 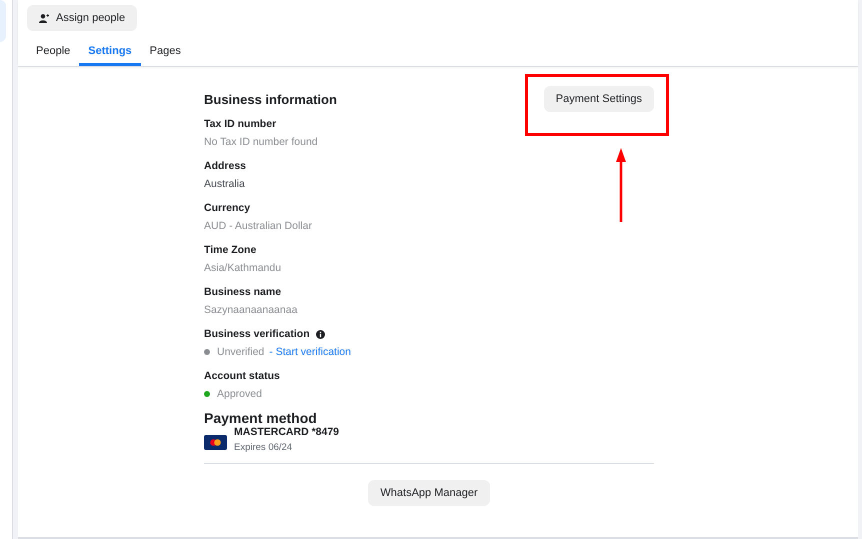 What do you see at coordinates (599, 99) in the screenshot?
I see `payment-settings-button: Payment Settings` at bounding box center [599, 99].